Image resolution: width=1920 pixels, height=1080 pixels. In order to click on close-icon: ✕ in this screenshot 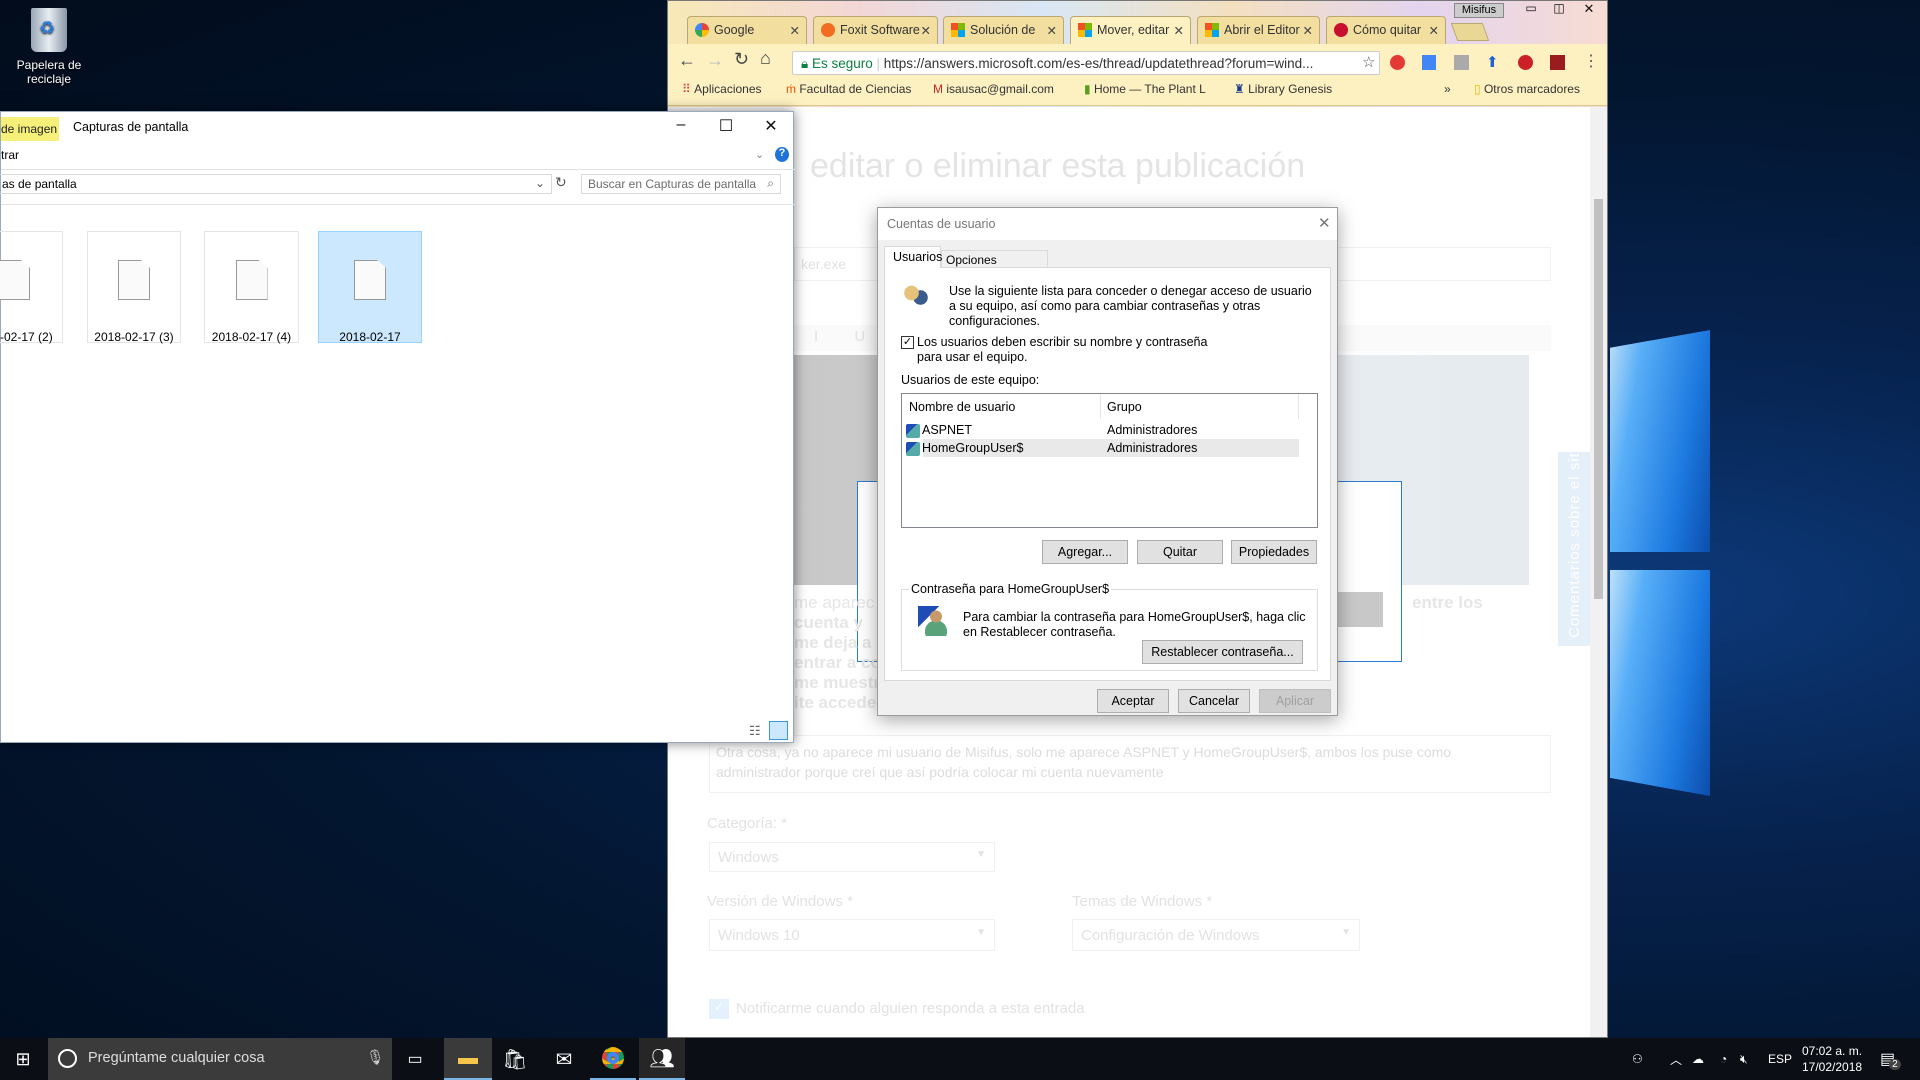, I will do `click(1324, 223)`.